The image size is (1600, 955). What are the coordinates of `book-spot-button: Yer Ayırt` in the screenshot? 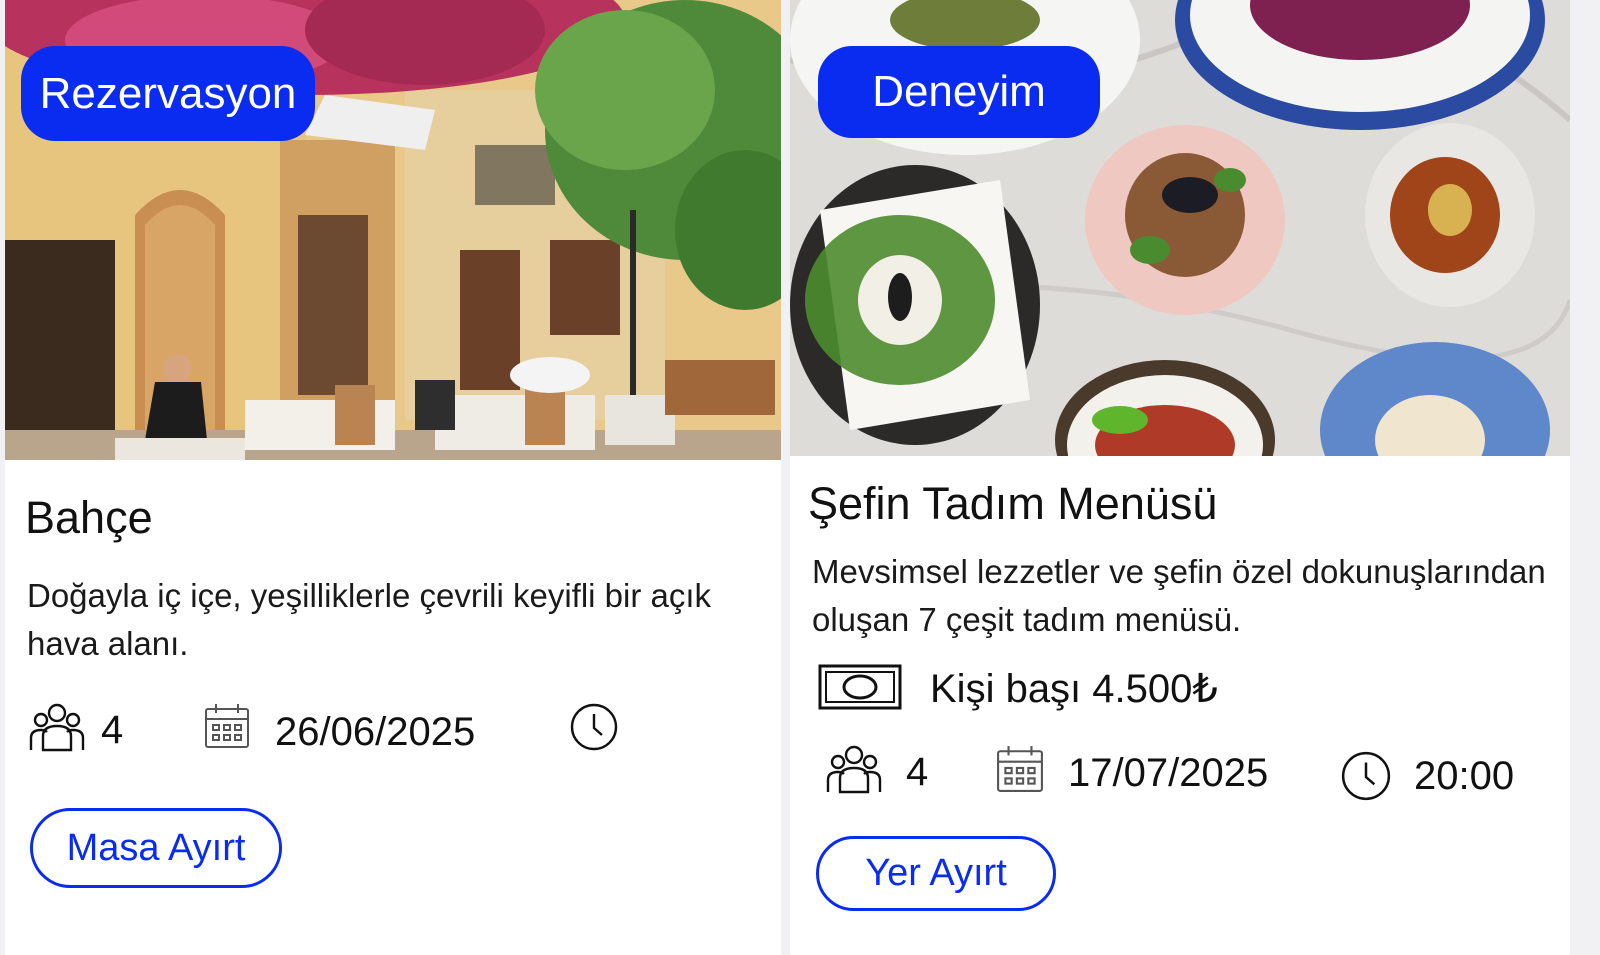 It's located at (936, 873).